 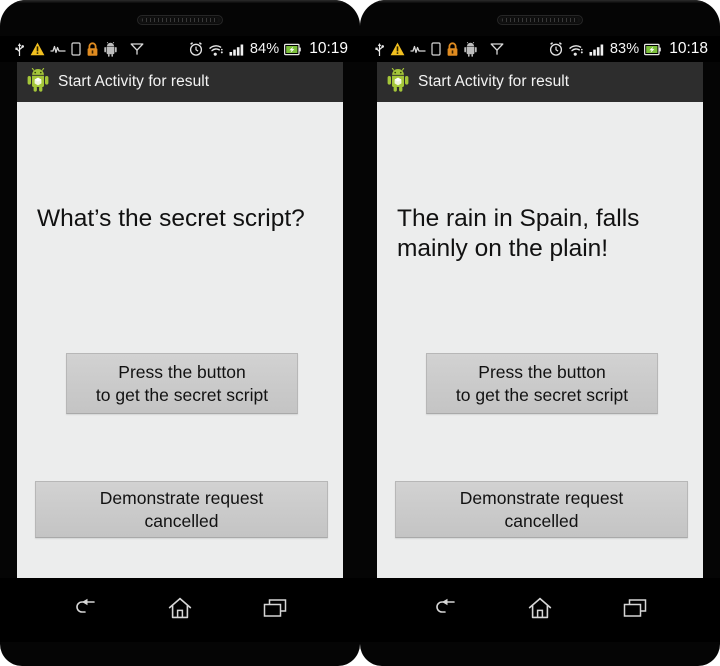 I want to click on prompt-text: What’s the secret script?, so click(x=171, y=218).